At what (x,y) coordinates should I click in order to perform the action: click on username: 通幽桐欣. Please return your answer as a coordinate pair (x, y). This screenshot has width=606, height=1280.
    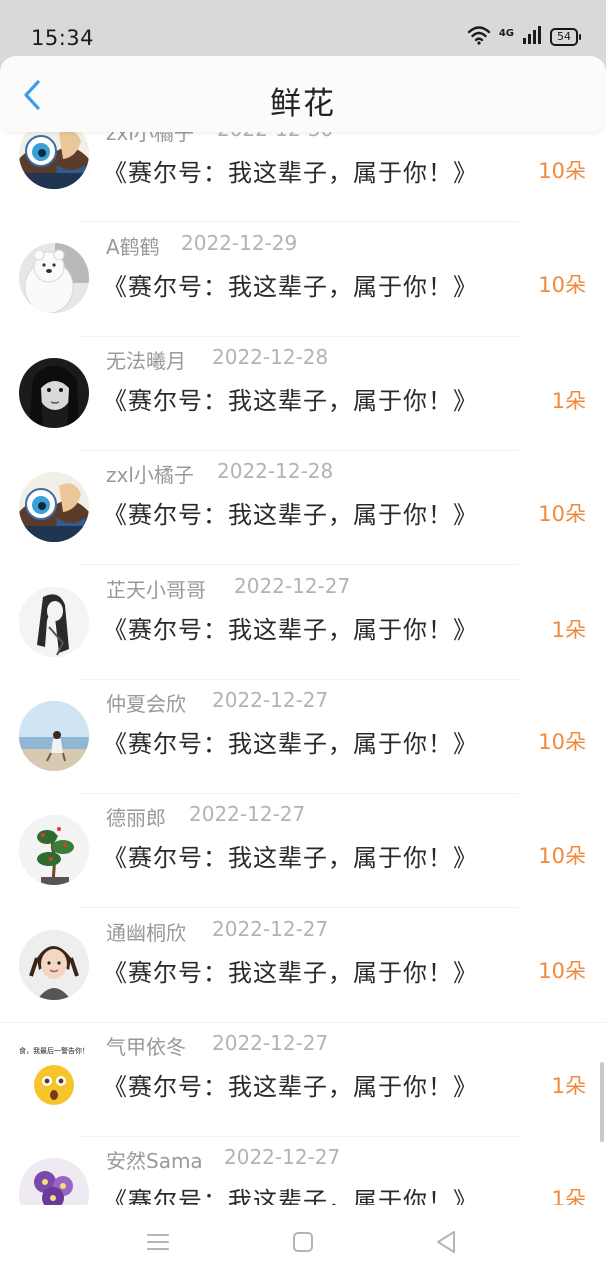
    Looking at the image, I should click on (146, 931).